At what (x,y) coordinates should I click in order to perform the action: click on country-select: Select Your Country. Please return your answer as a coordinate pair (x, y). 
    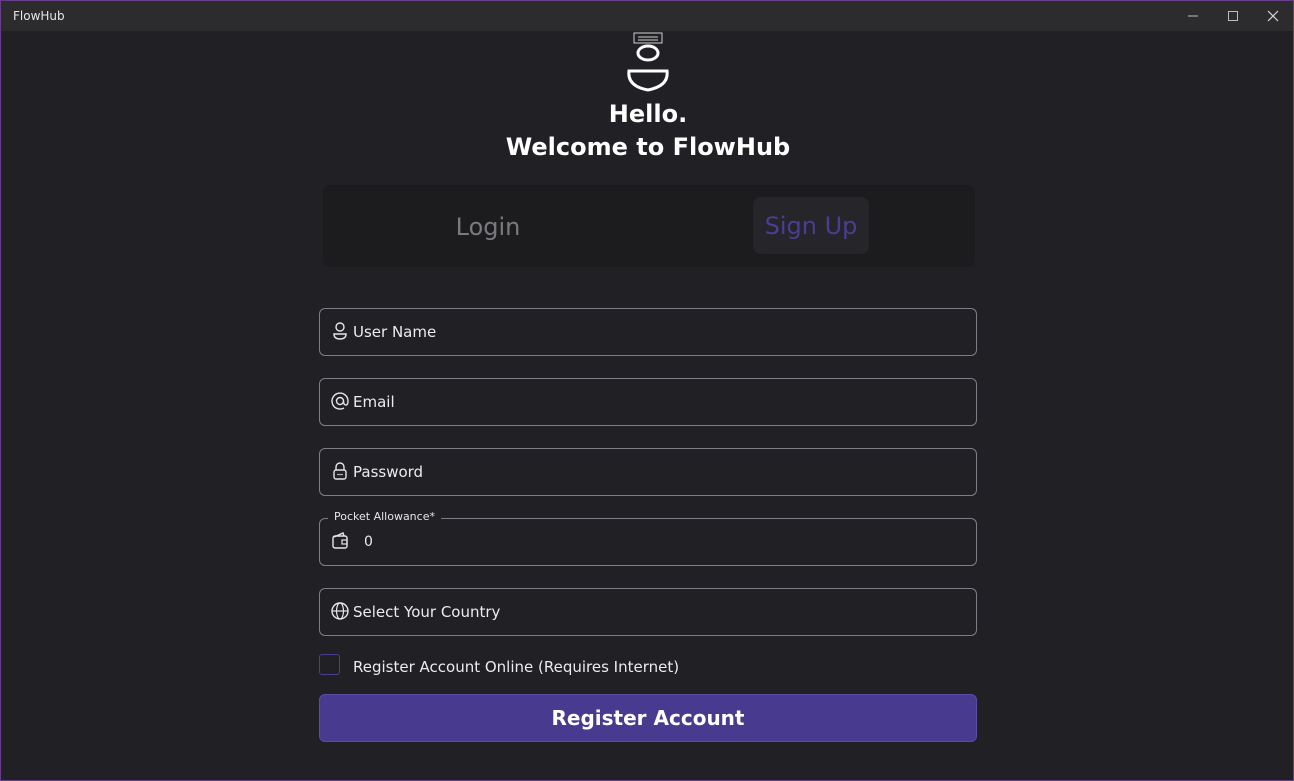
    Looking at the image, I should click on (648, 612).